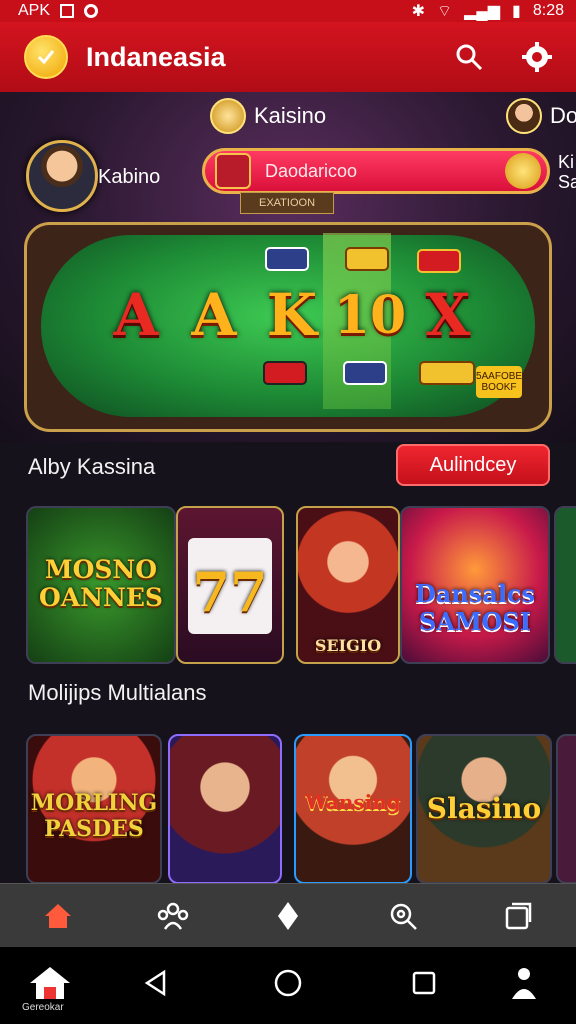 The height and width of the screenshot is (1024, 576). Describe the element at coordinates (524, 116) in the screenshot. I see `player-avatar-icon` at that location.